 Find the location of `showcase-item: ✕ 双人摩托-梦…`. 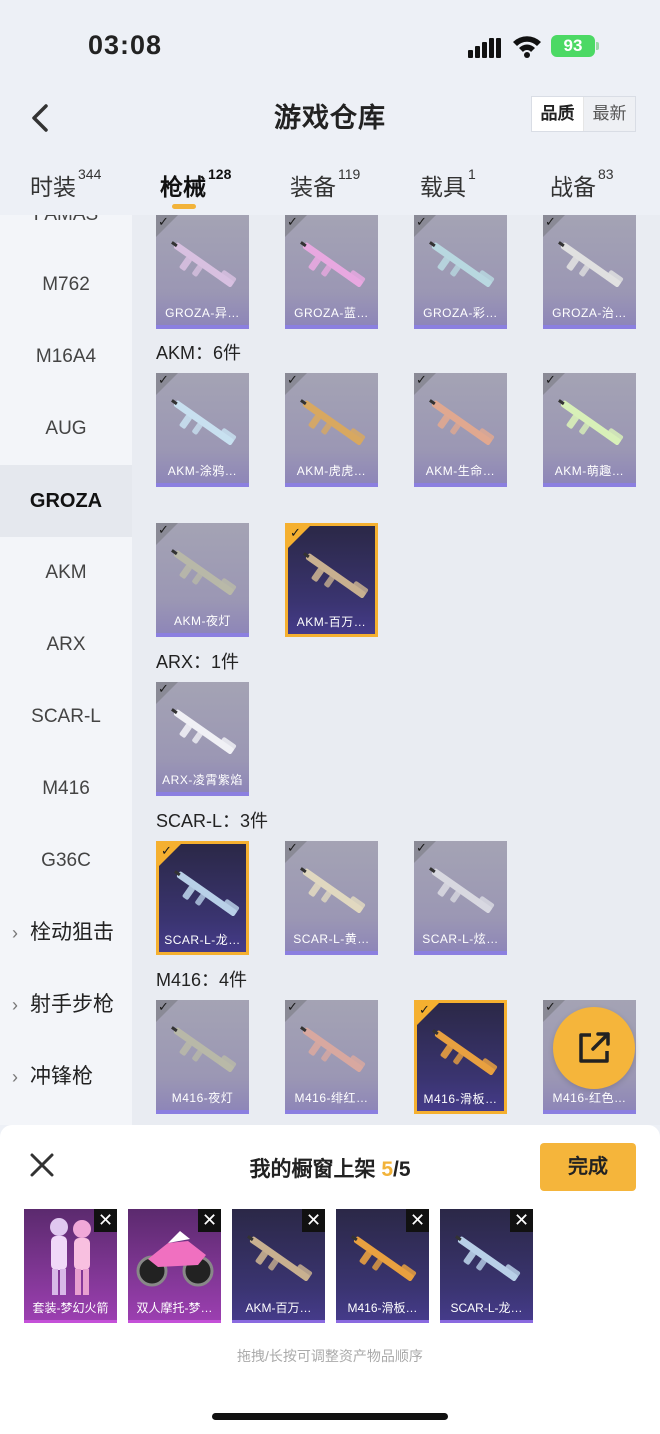

showcase-item: ✕ 双人摩托-梦… is located at coordinates (174, 1266).